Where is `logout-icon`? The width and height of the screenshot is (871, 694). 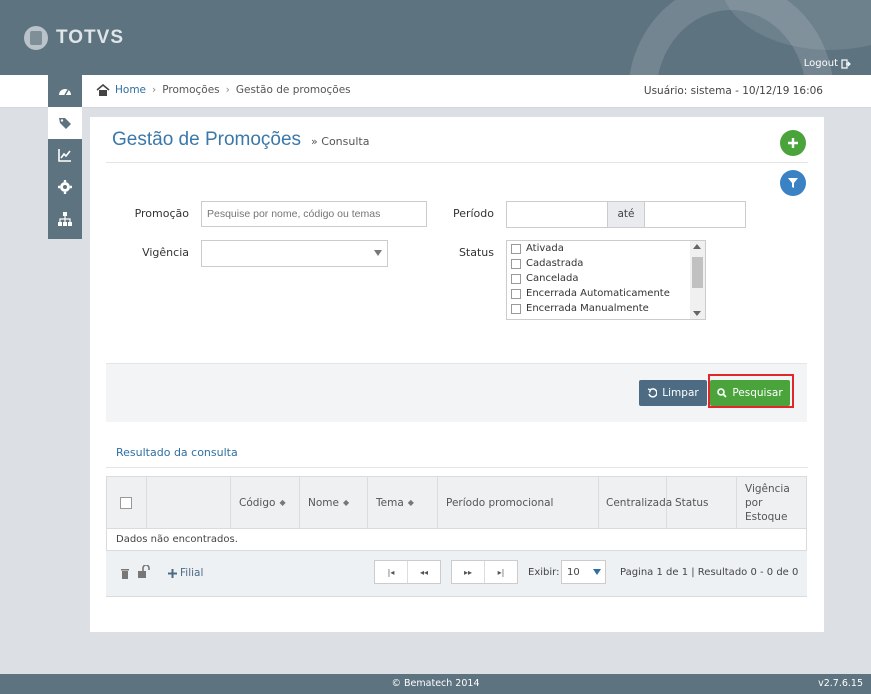 logout-icon is located at coordinates (846, 63).